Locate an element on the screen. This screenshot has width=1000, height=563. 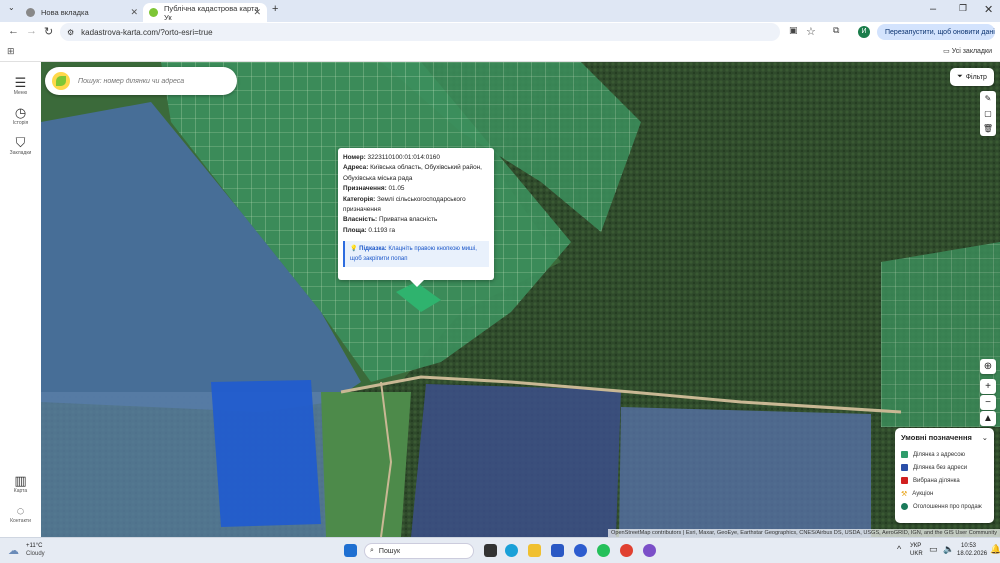
map-search-box is located at coordinates (141, 81).